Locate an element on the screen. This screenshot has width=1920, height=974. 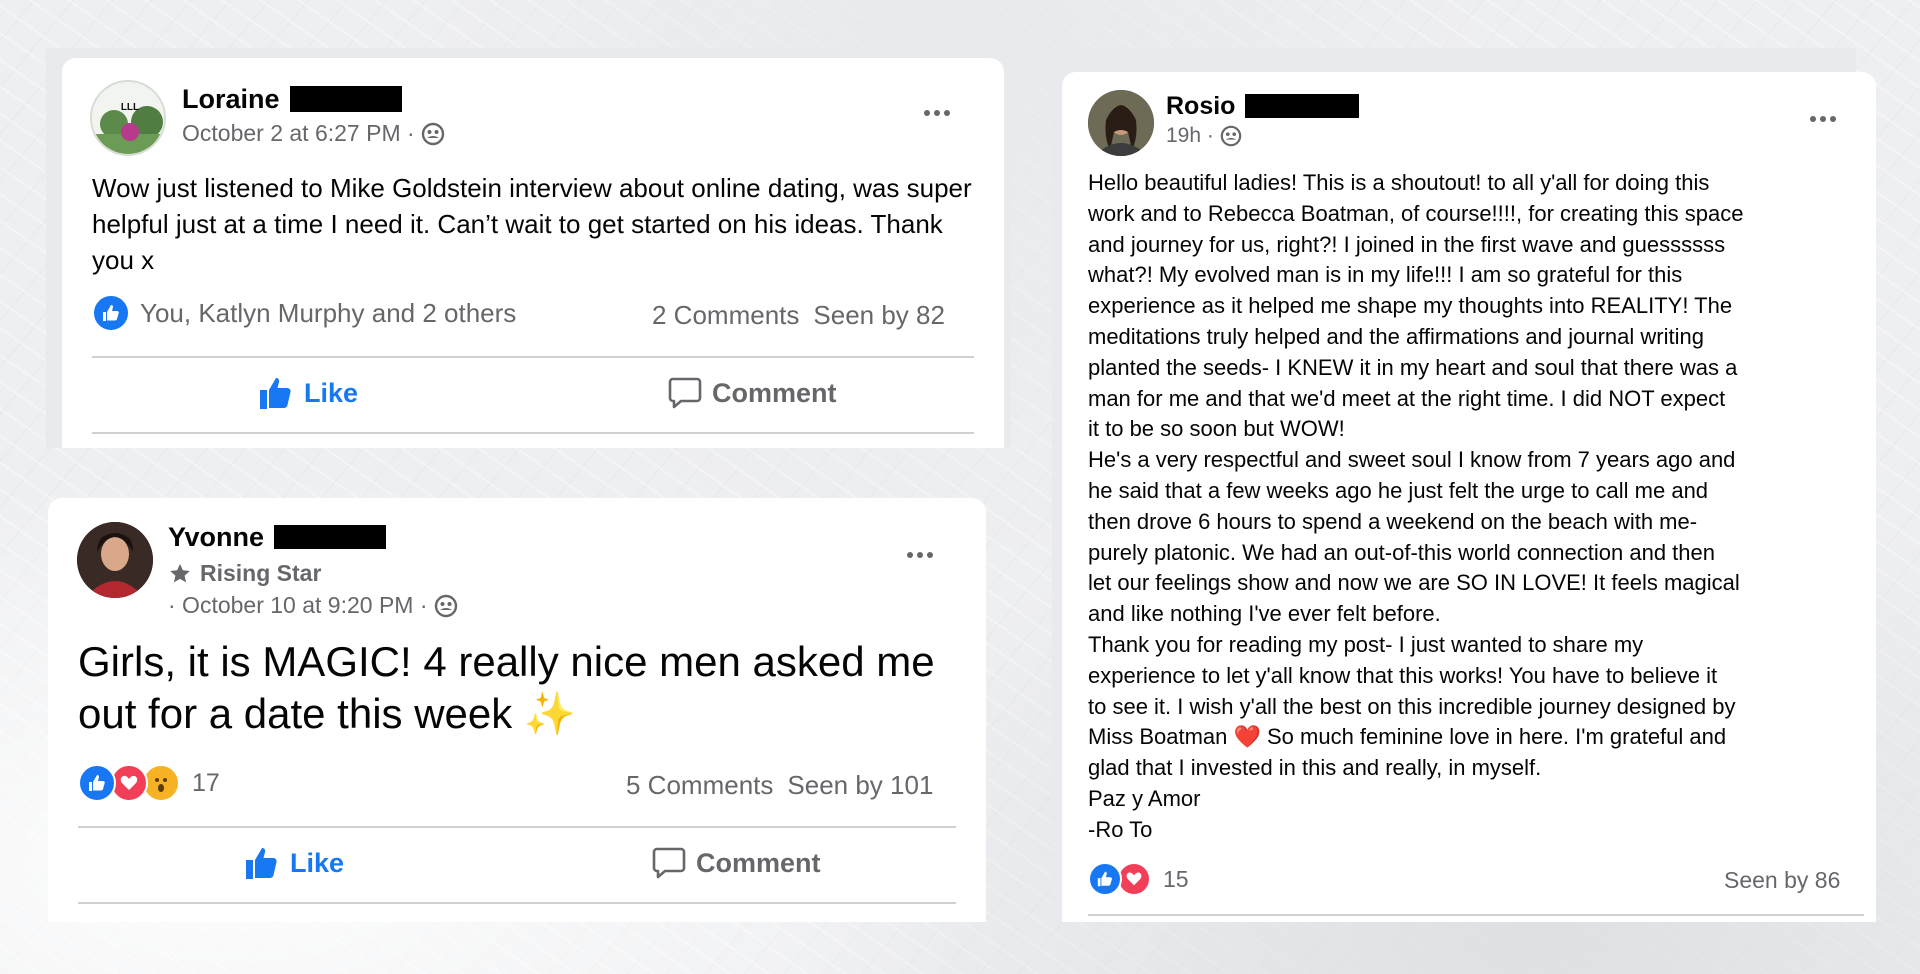
reaction-summary: You, Katlyn Murphy and 2 others is located at coordinates (304, 313).